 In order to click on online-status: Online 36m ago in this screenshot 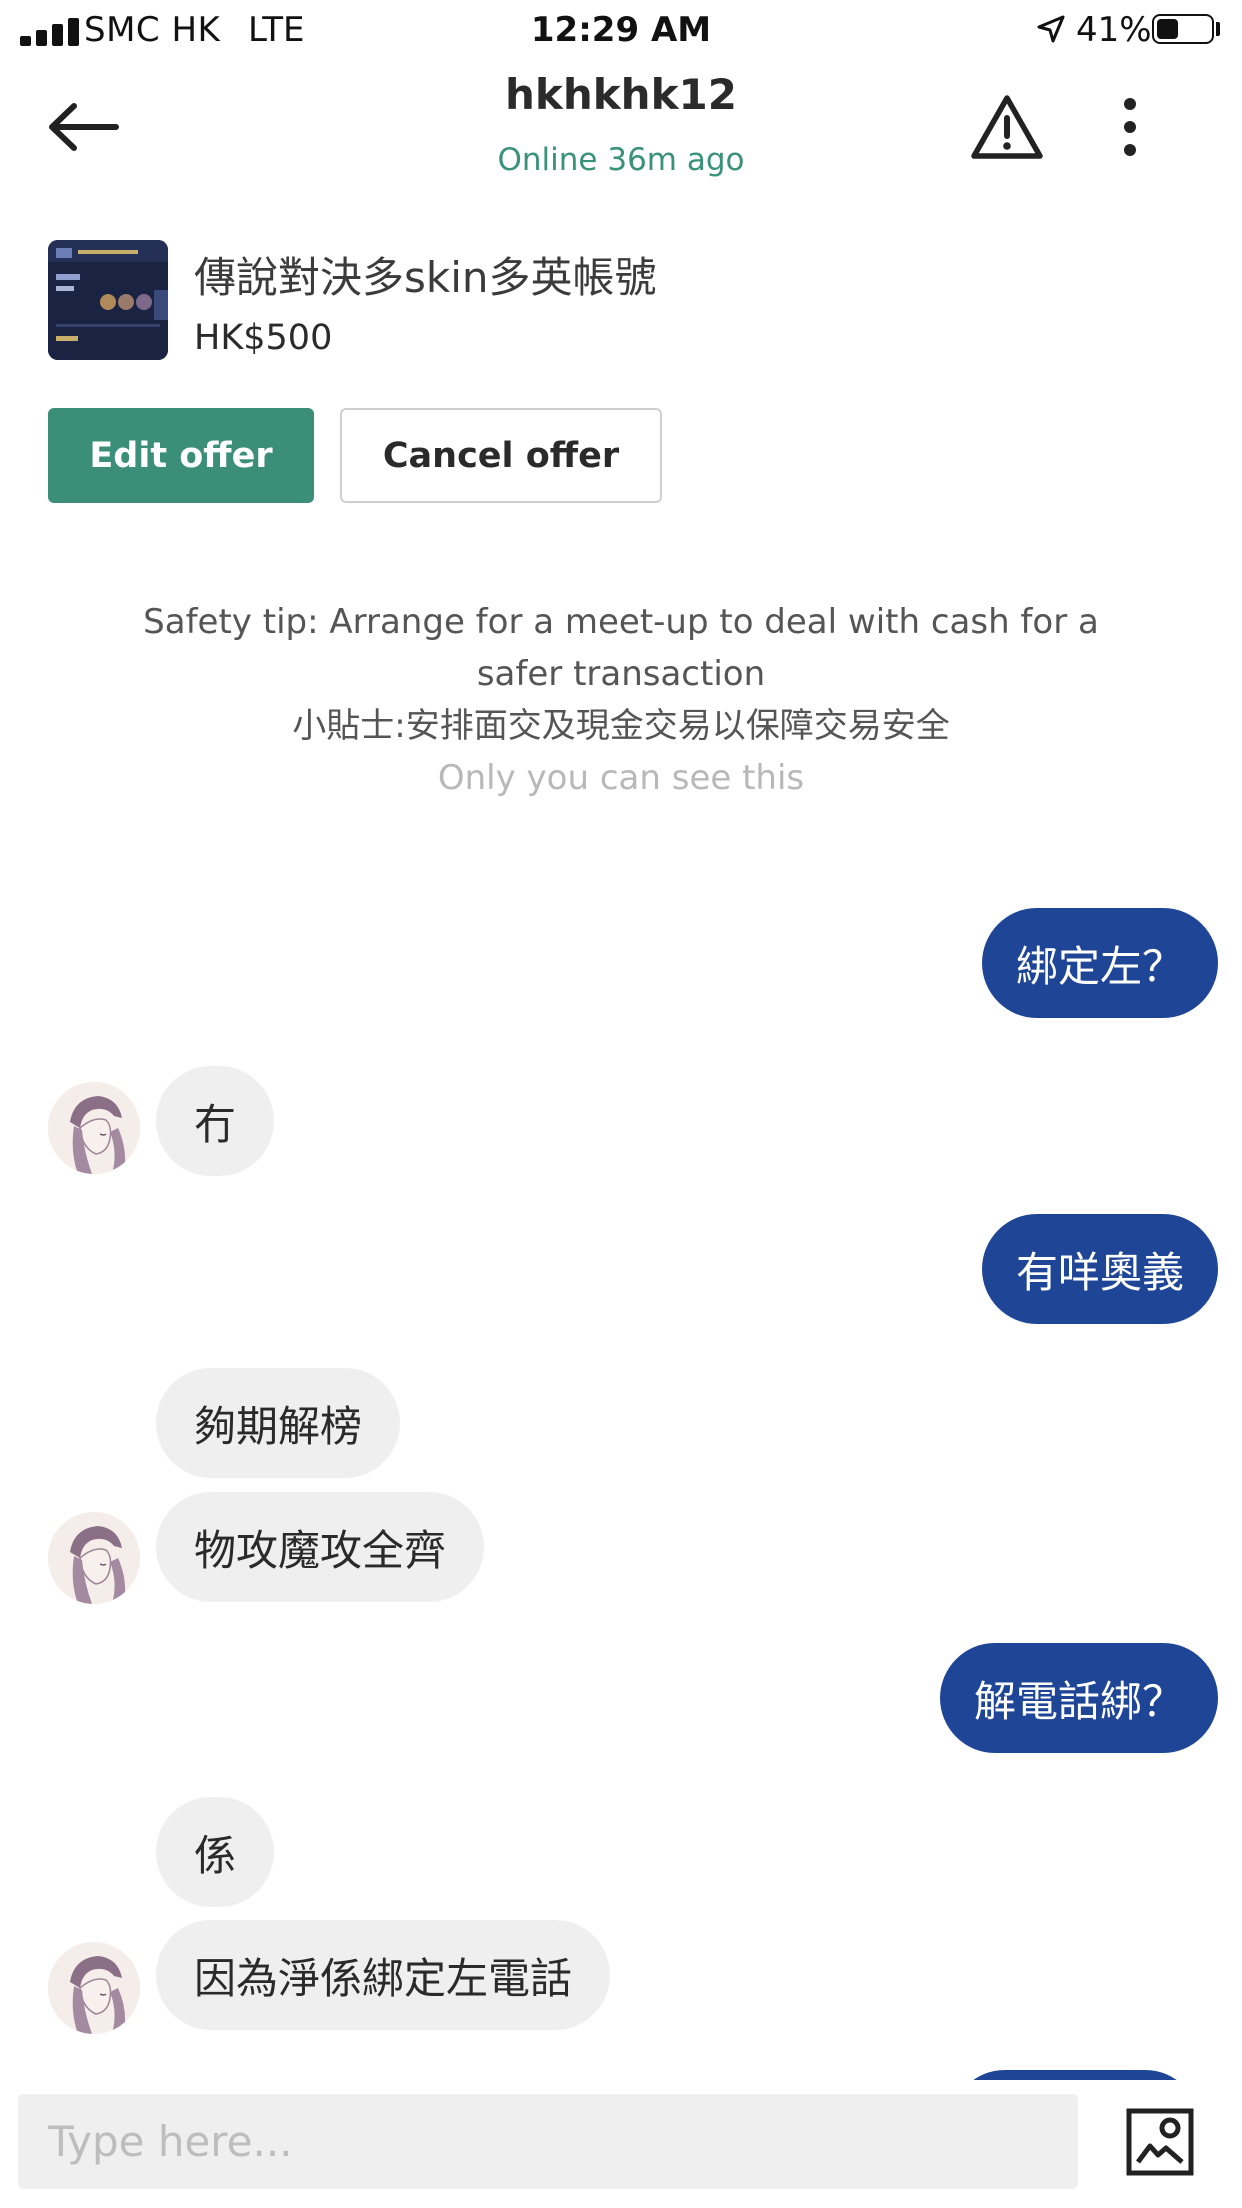, I will do `click(621, 160)`.